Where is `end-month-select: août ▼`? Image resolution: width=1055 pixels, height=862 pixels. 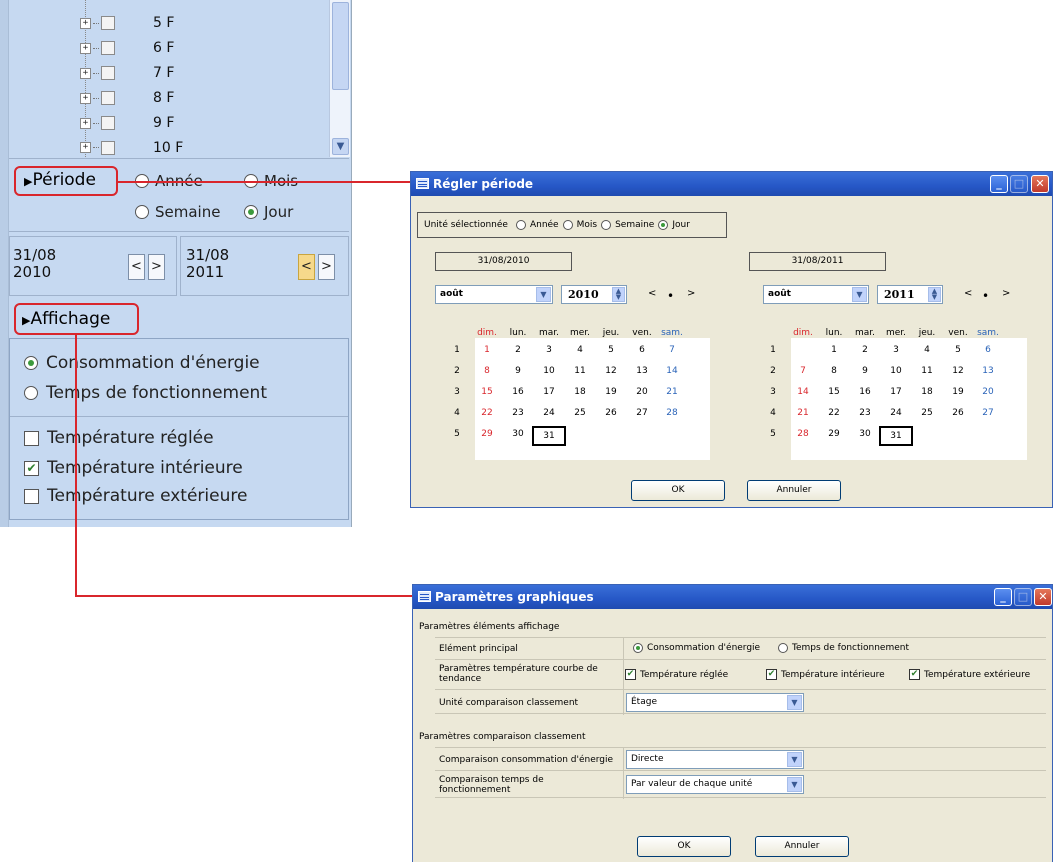 end-month-select: août ▼ is located at coordinates (816, 294).